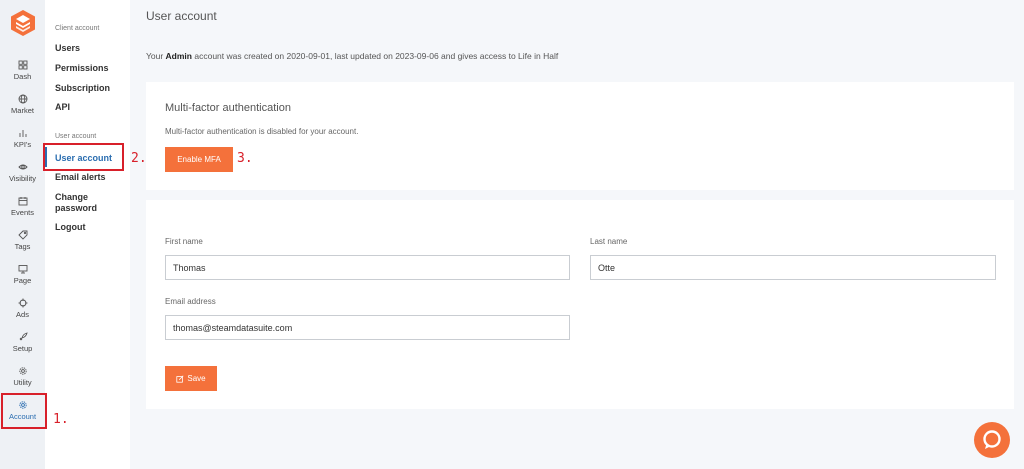  What do you see at coordinates (184, 241) in the screenshot?
I see `first-name-label: First name` at bounding box center [184, 241].